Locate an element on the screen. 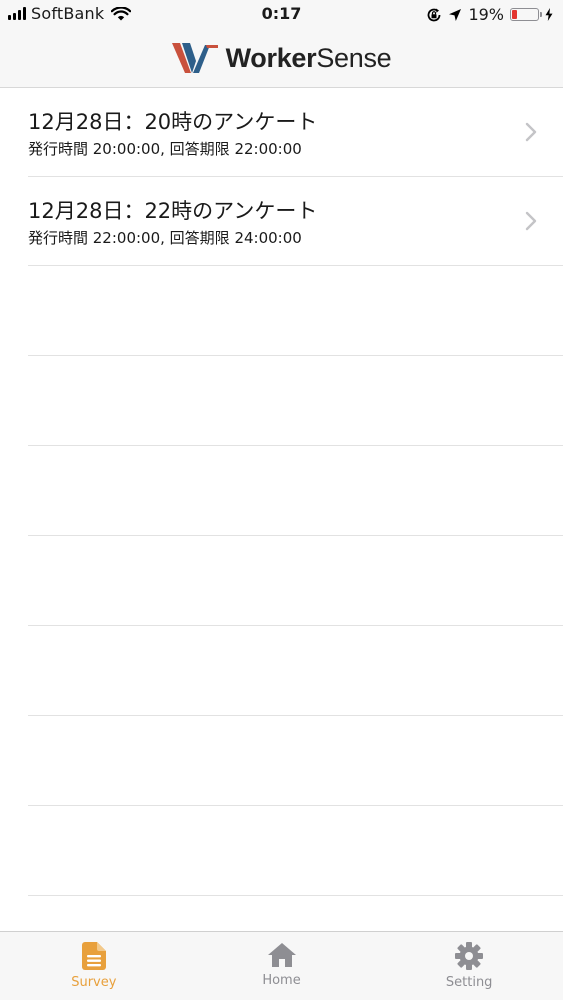  document-icon is located at coordinates (93, 956).